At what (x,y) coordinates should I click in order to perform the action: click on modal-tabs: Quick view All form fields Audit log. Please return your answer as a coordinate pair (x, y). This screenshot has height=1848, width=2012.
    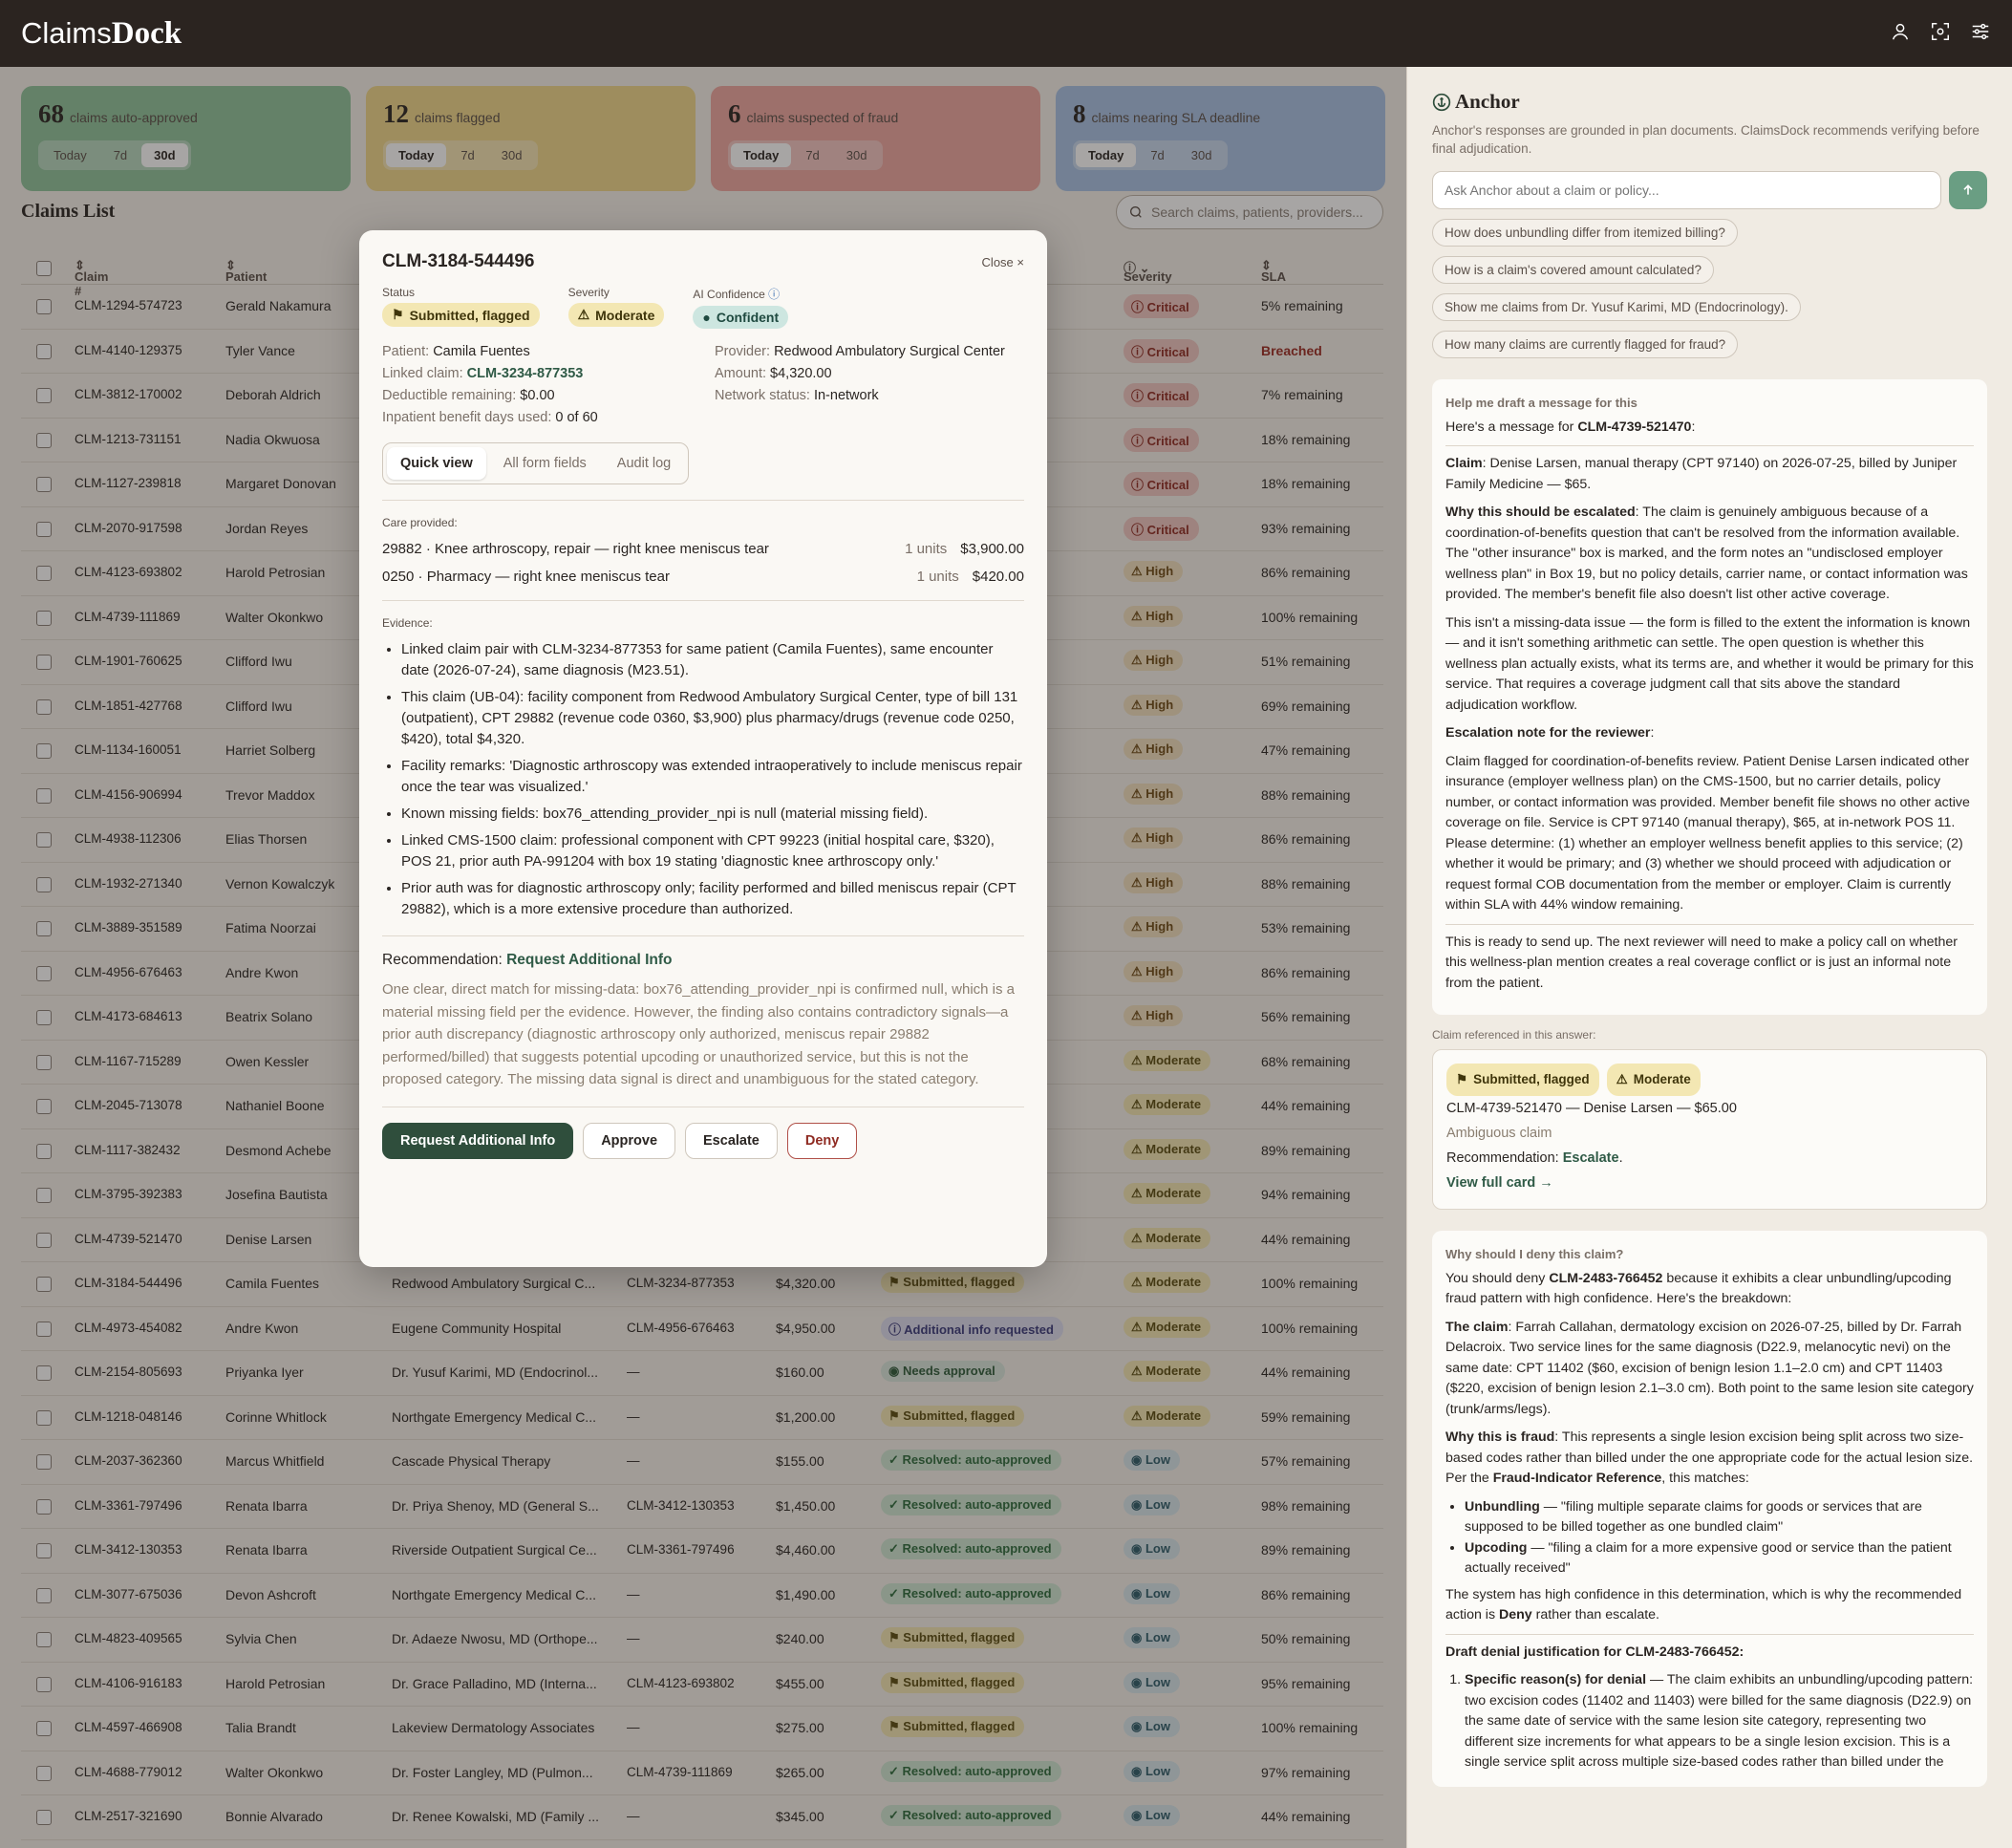
    Looking at the image, I should click on (536, 463).